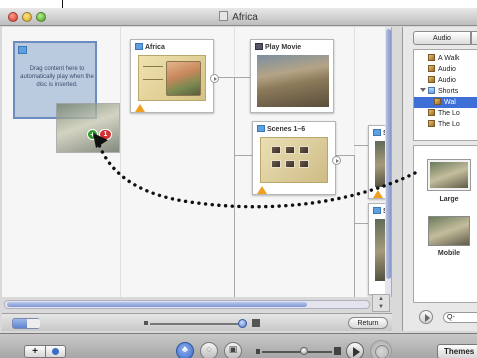 This screenshot has width=477, height=358. Describe the element at coordinates (157, 304) in the screenshot. I see `horizontal-scroll-thumb` at that location.